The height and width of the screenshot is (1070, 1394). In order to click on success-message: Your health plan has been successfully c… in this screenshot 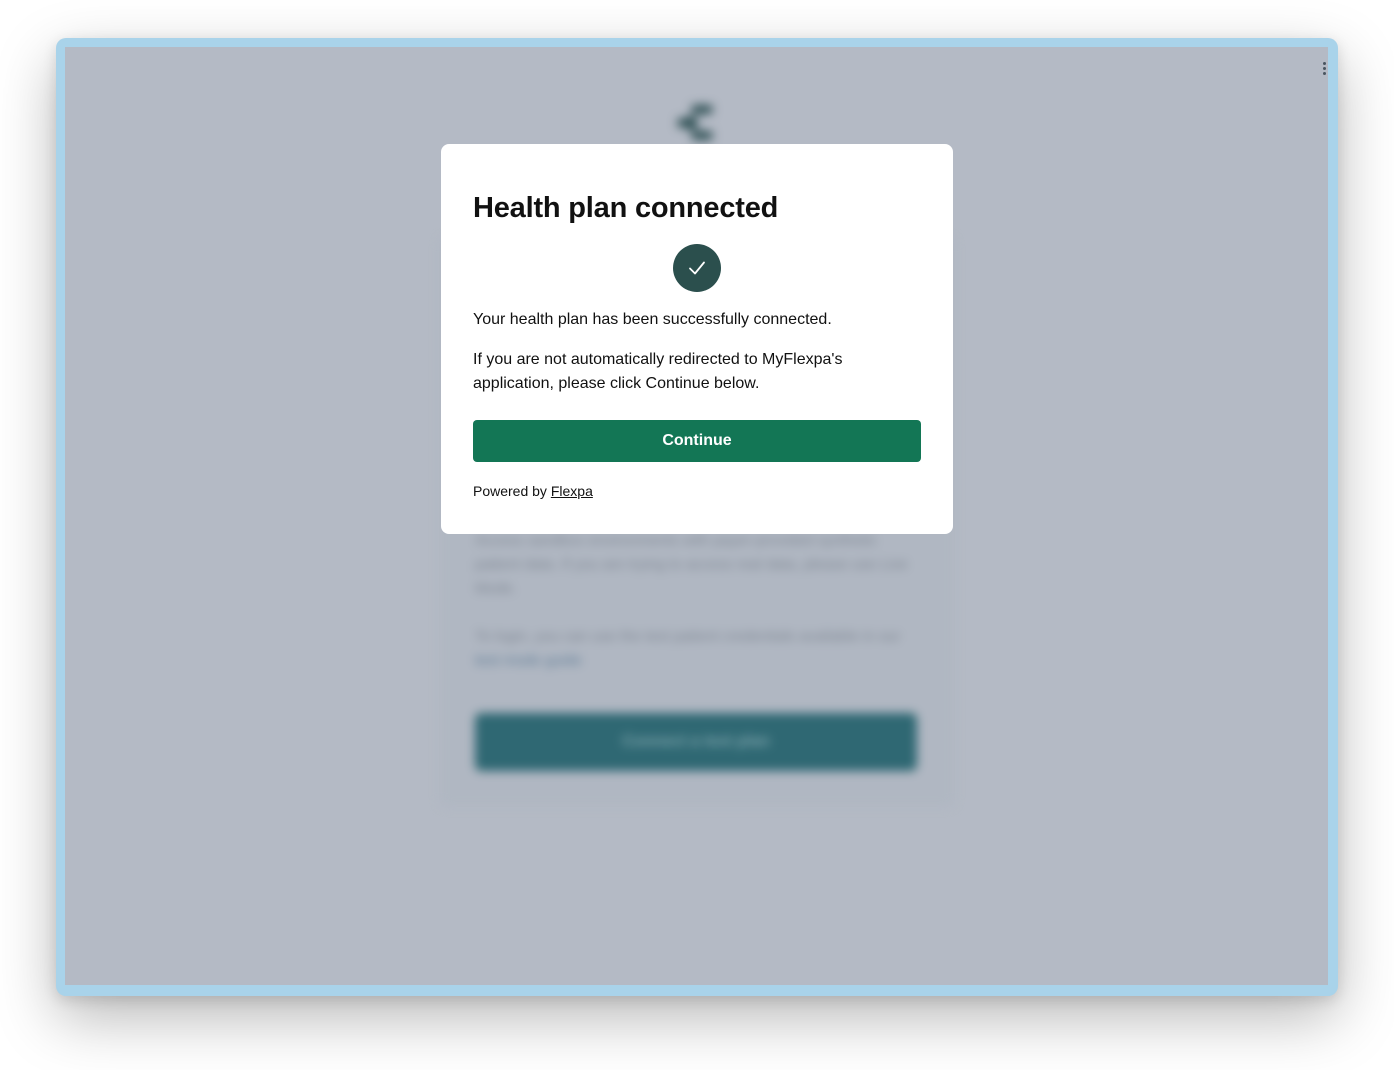, I will do `click(652, 319)`.